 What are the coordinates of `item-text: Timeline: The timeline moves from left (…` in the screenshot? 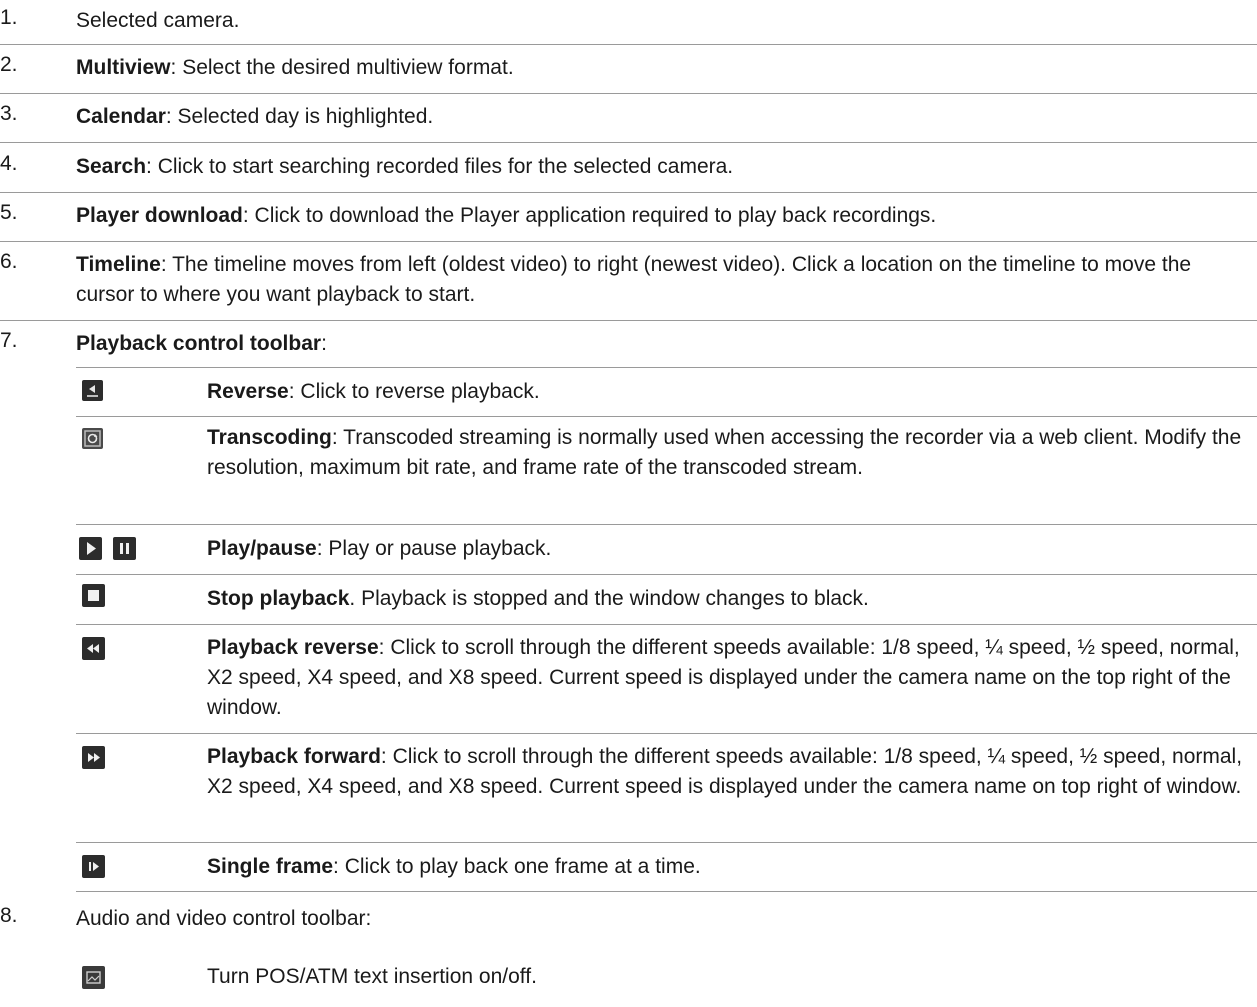 It's located at (634, 279).